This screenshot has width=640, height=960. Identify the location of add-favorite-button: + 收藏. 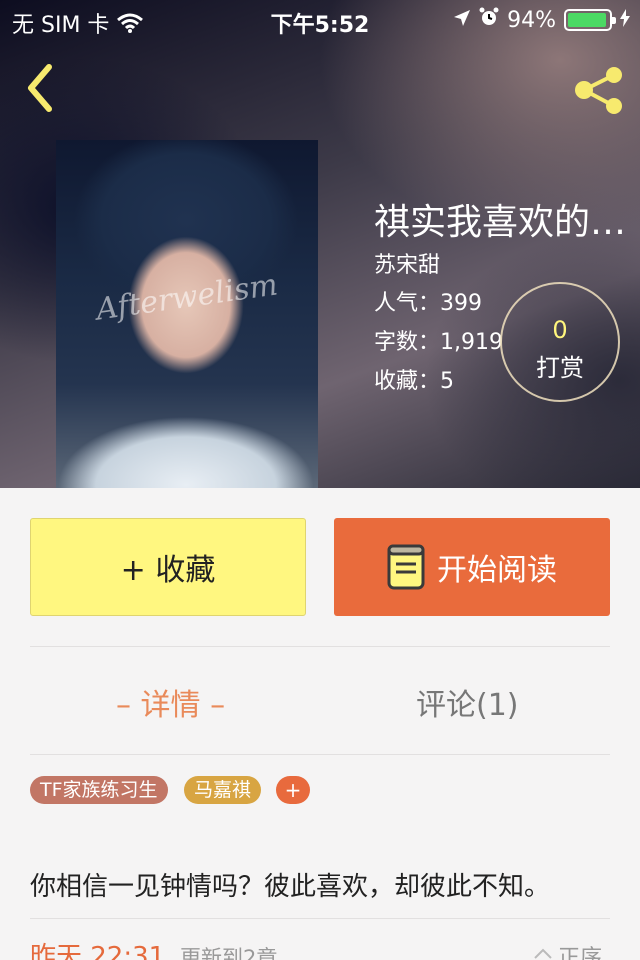
(168, 567).